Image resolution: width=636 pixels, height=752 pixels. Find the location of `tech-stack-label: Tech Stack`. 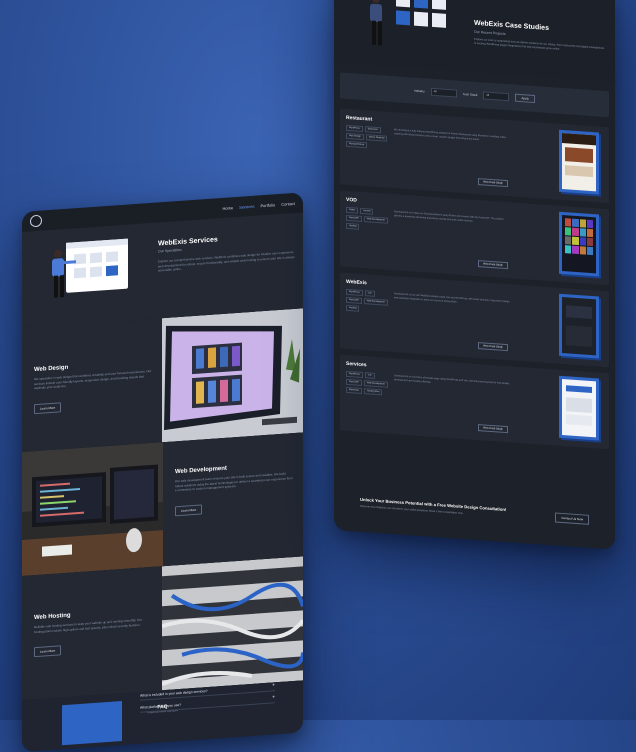

tech-stack-label: Tech Stack is located at coordinates (470, 95).